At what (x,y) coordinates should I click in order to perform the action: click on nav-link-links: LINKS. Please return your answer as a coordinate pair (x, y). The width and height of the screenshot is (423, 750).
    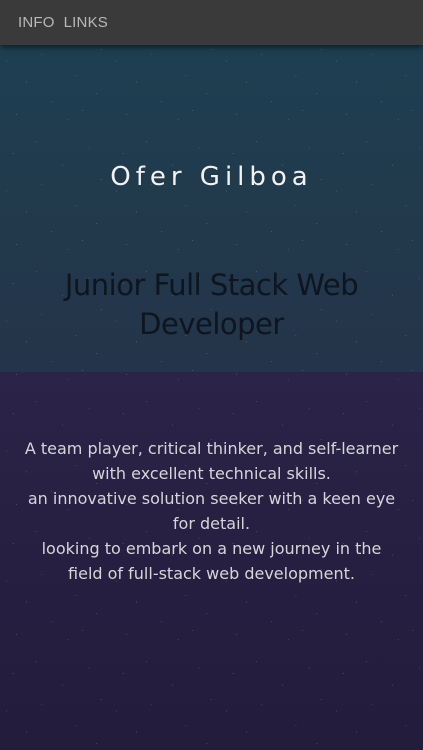
    Looking at the image, I should click on (86, 22).